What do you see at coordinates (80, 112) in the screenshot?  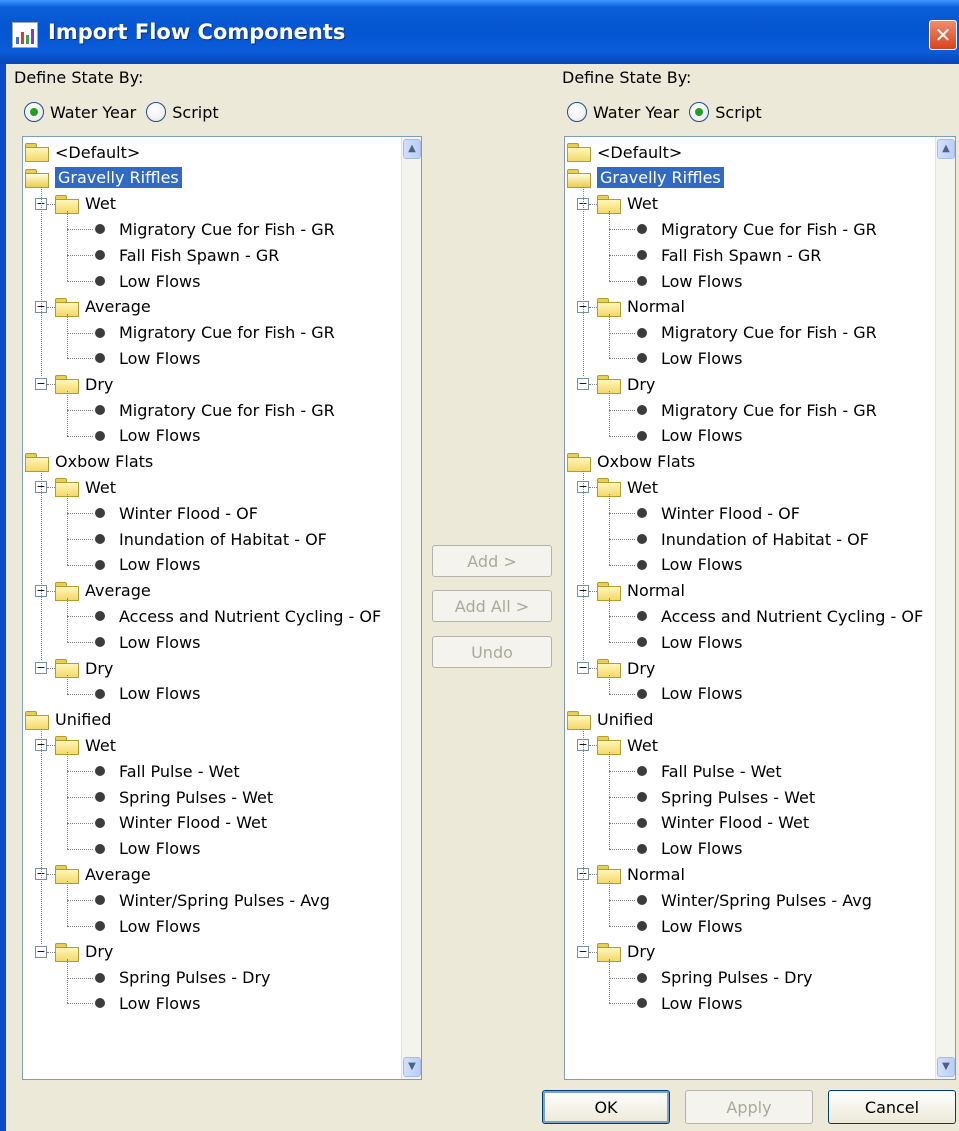 I see `left-radio-water-year: Water Year` at bounding box center [80, 112].